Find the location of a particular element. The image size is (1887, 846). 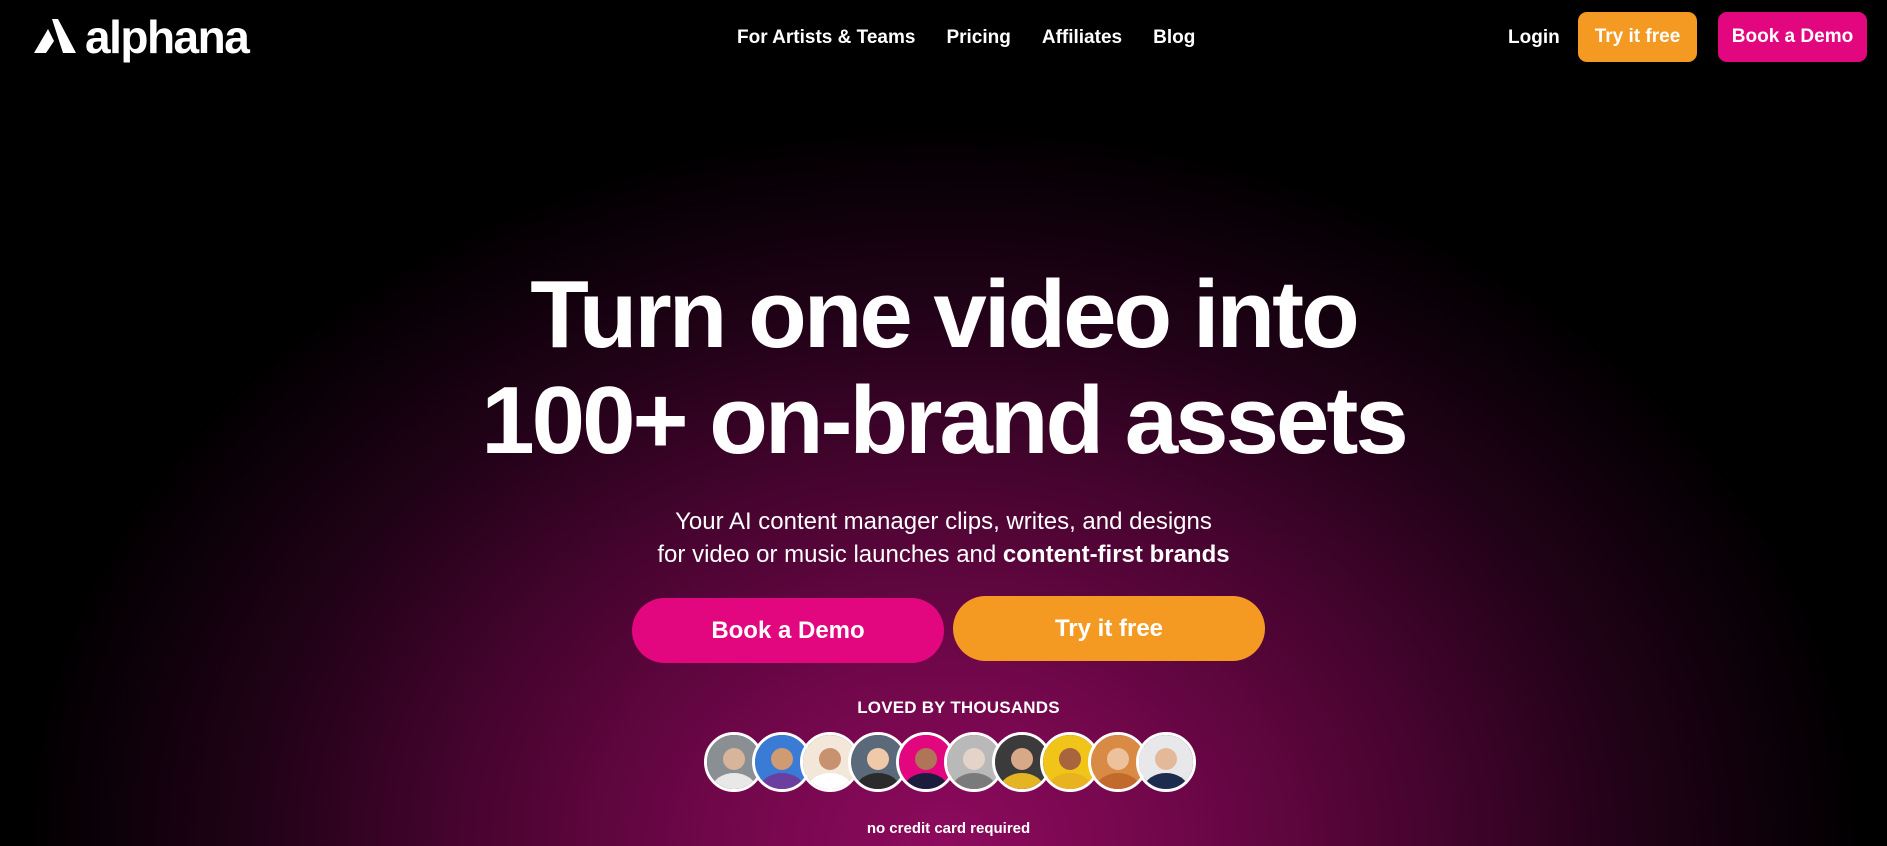

sub-line-2: for video or music launches and is located at coordinates (830, 554).